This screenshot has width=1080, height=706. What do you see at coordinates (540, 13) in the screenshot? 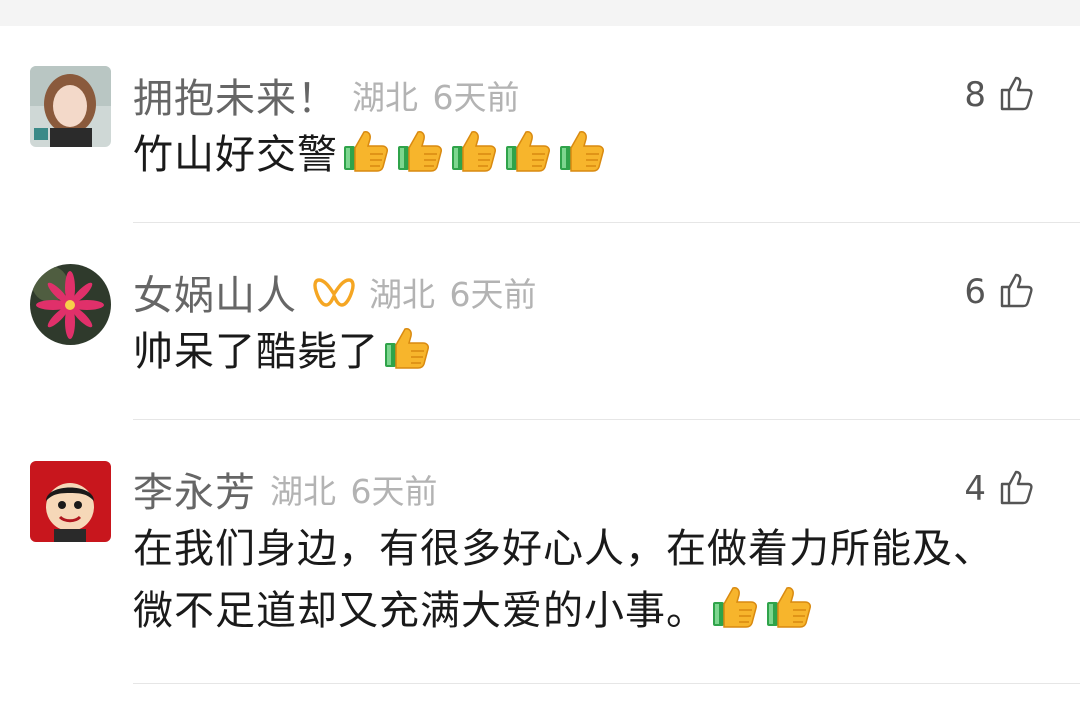
I see `top-bar` at bounding box center [540, 13].